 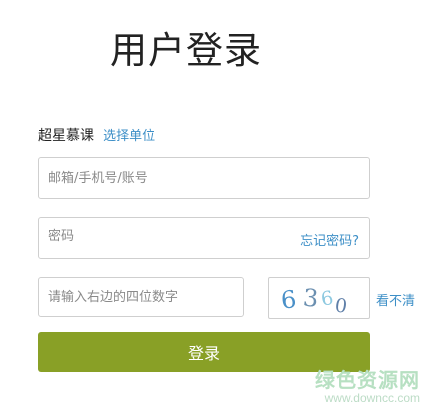 I want to click on captcha-input, so click(x=141, y=297).